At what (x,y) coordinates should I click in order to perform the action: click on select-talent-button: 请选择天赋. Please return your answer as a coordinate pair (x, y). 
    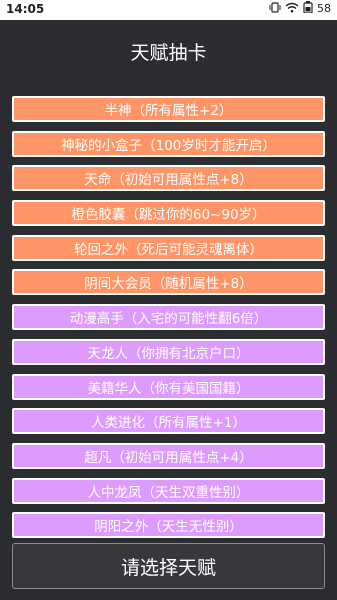
    Looking at the image, I should click on (168, 566).